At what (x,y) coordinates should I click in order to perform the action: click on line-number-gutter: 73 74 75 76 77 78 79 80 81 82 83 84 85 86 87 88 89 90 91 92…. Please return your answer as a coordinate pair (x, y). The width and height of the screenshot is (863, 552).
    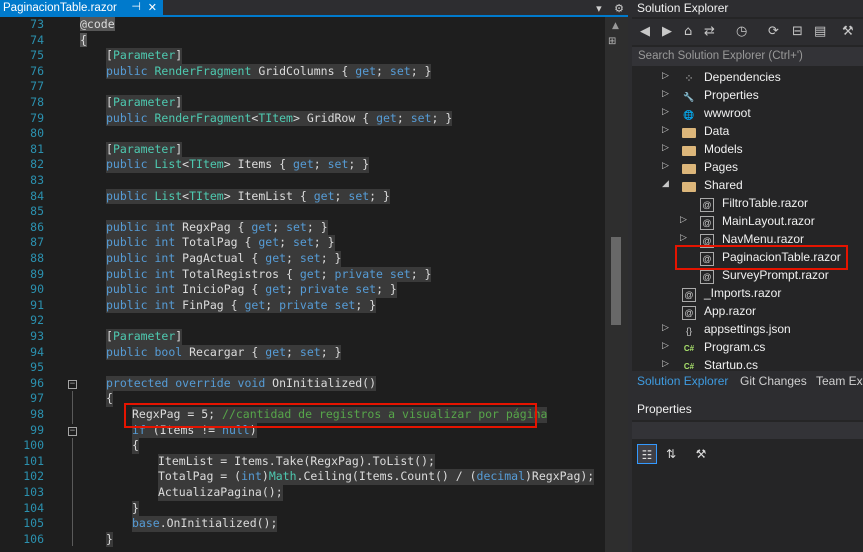
    Looking at the image, I should click on (23, 284).